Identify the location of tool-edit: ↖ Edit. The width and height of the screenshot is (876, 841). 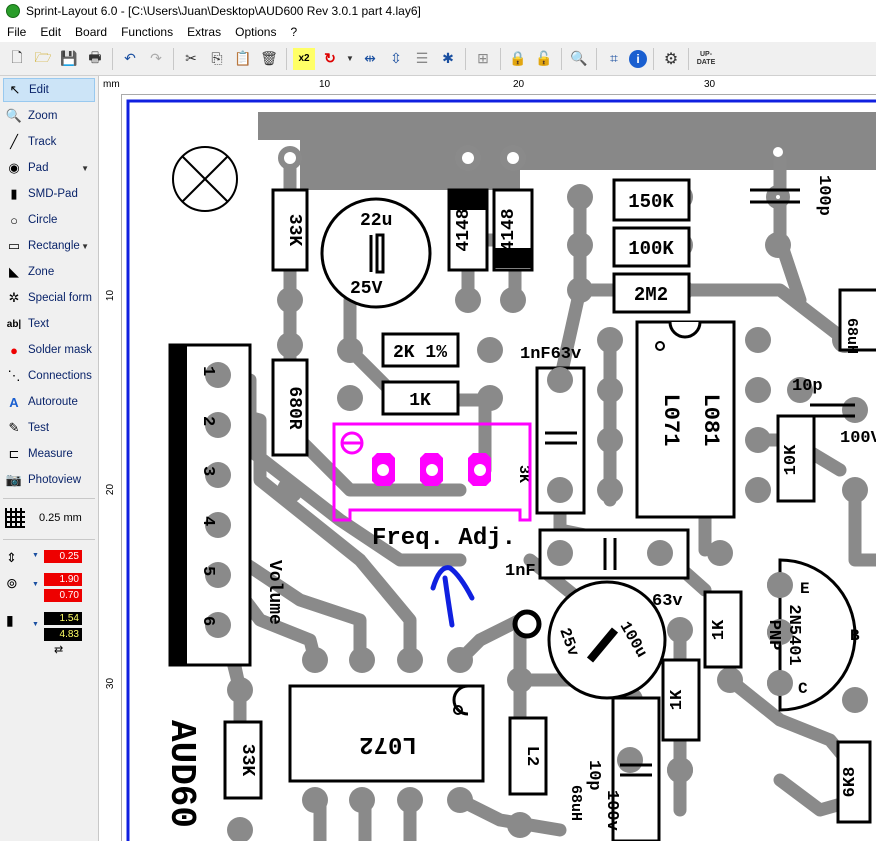
(49, 90).